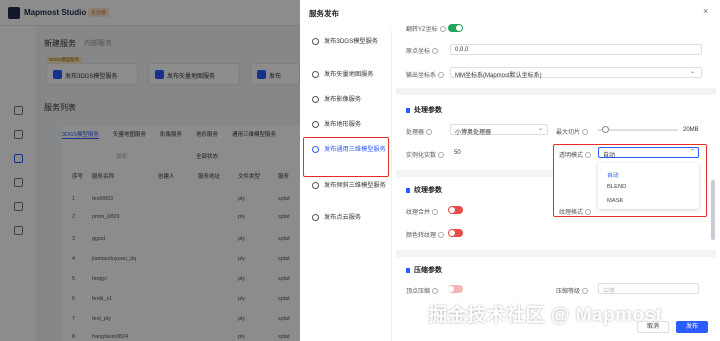 This screenshot has width=720, height=341. Describe the element at coordinates (572, 290) in the screenshot. I see `compress-level-label: 压缩等级` at that location.